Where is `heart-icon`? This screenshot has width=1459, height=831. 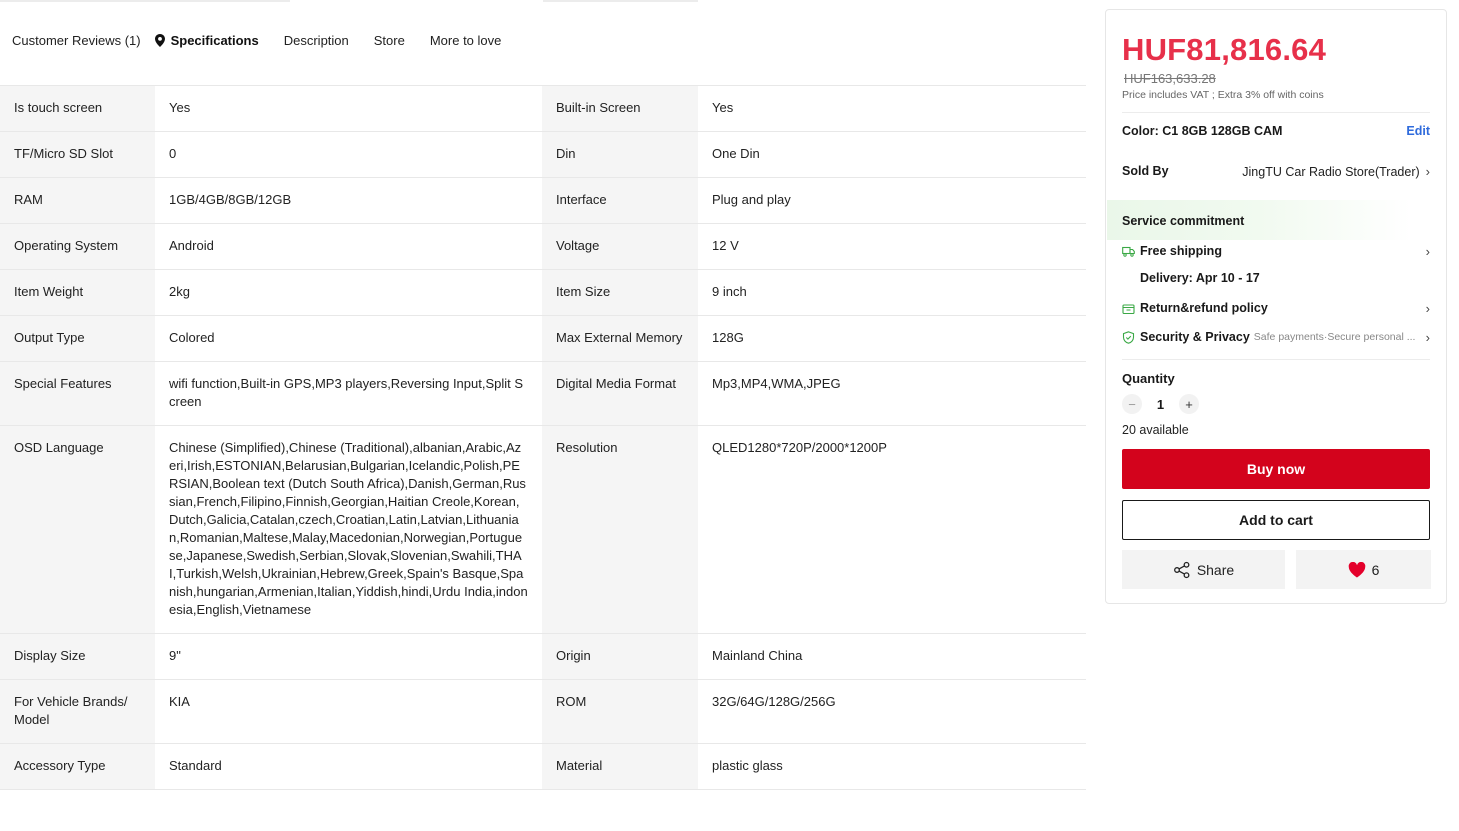
heart-icon is located at coordinates (1356, 569).